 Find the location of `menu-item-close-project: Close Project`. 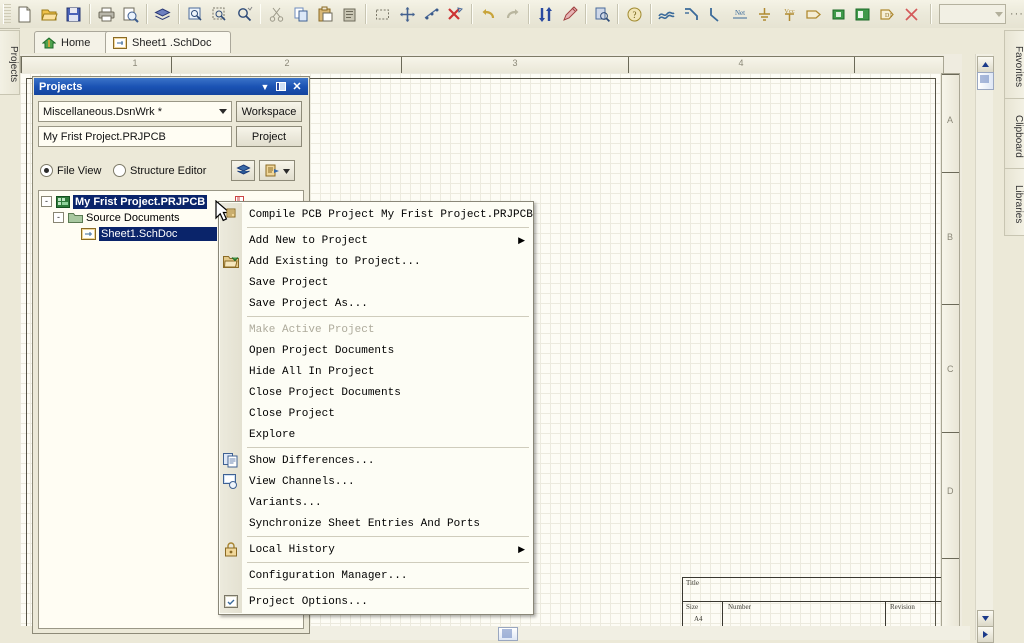

menu-item-close-project: Close Project is located at coordinates (376, 413).